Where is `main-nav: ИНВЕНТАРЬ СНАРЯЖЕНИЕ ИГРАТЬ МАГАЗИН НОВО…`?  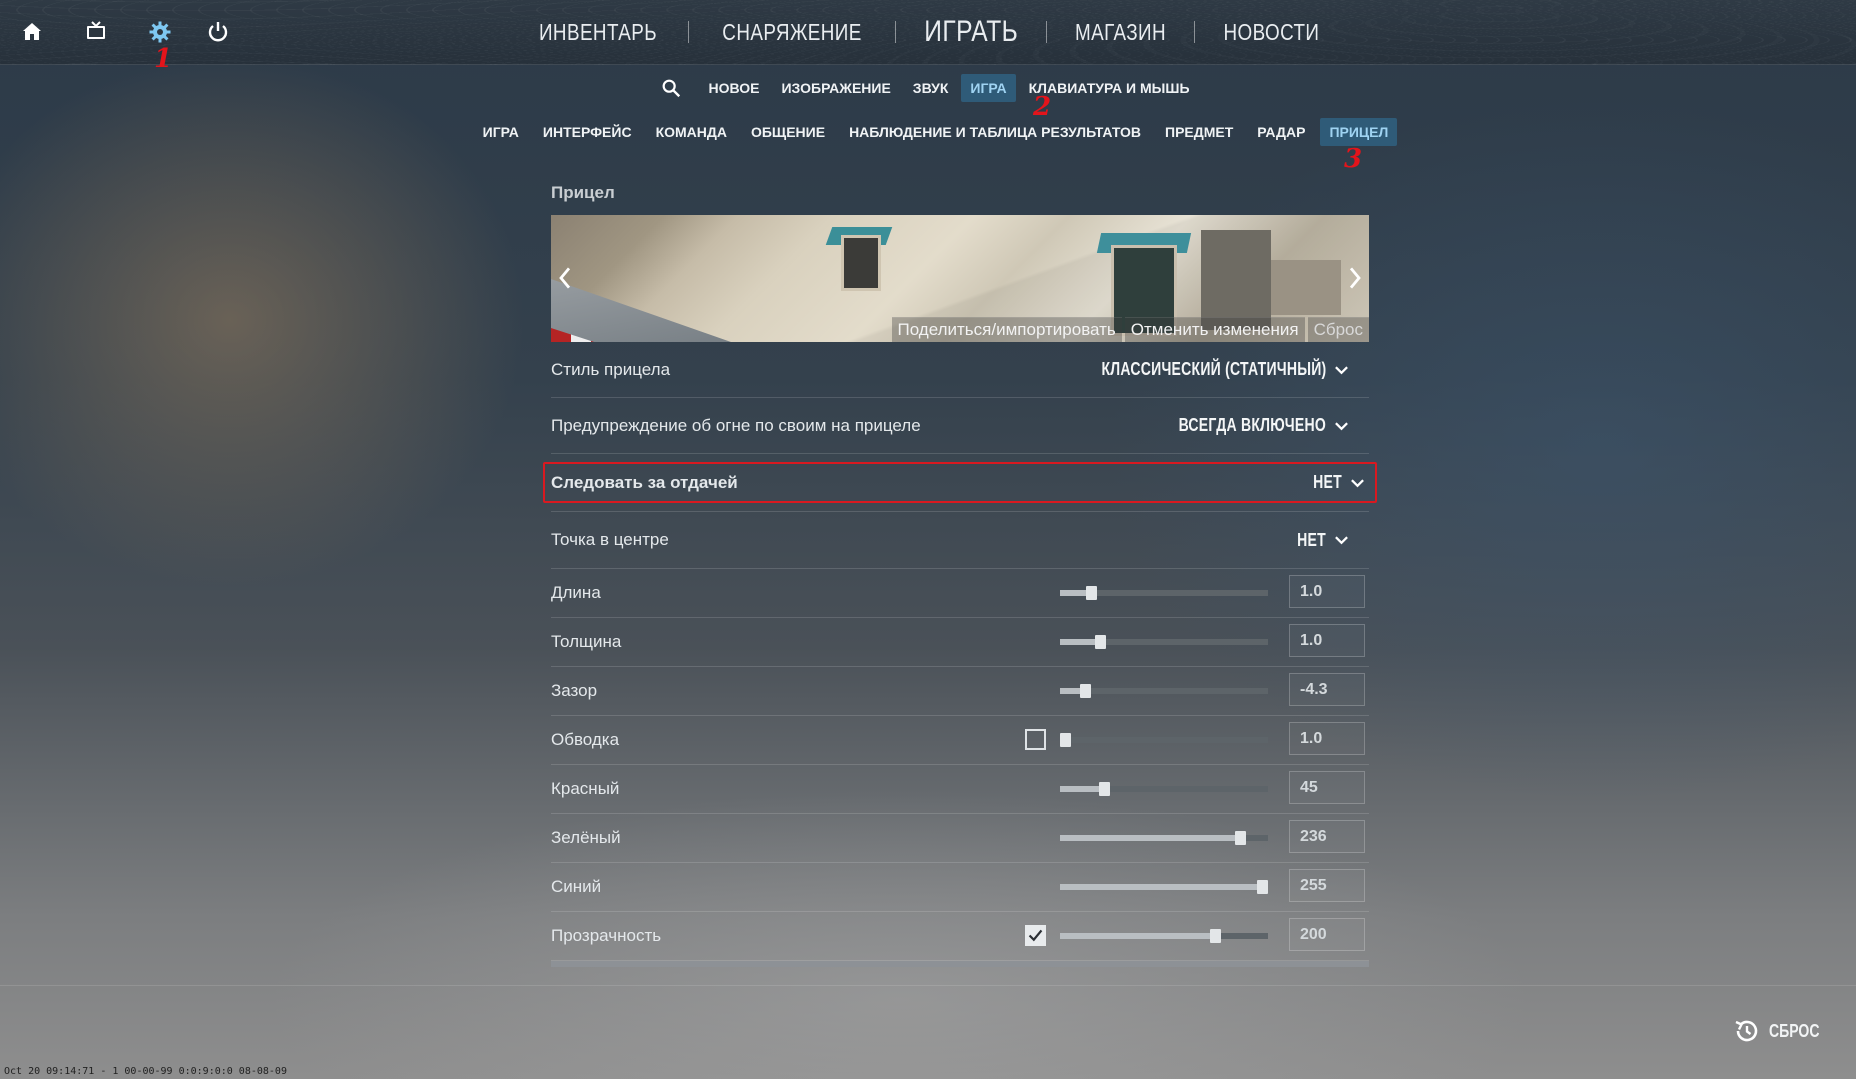
main-nav: ИНВЕНТАРЬ СНАРЯЖЕНИЕ ИГРАТЬ МАГАЗИН НОВО… is located at coordinates (928, 32).